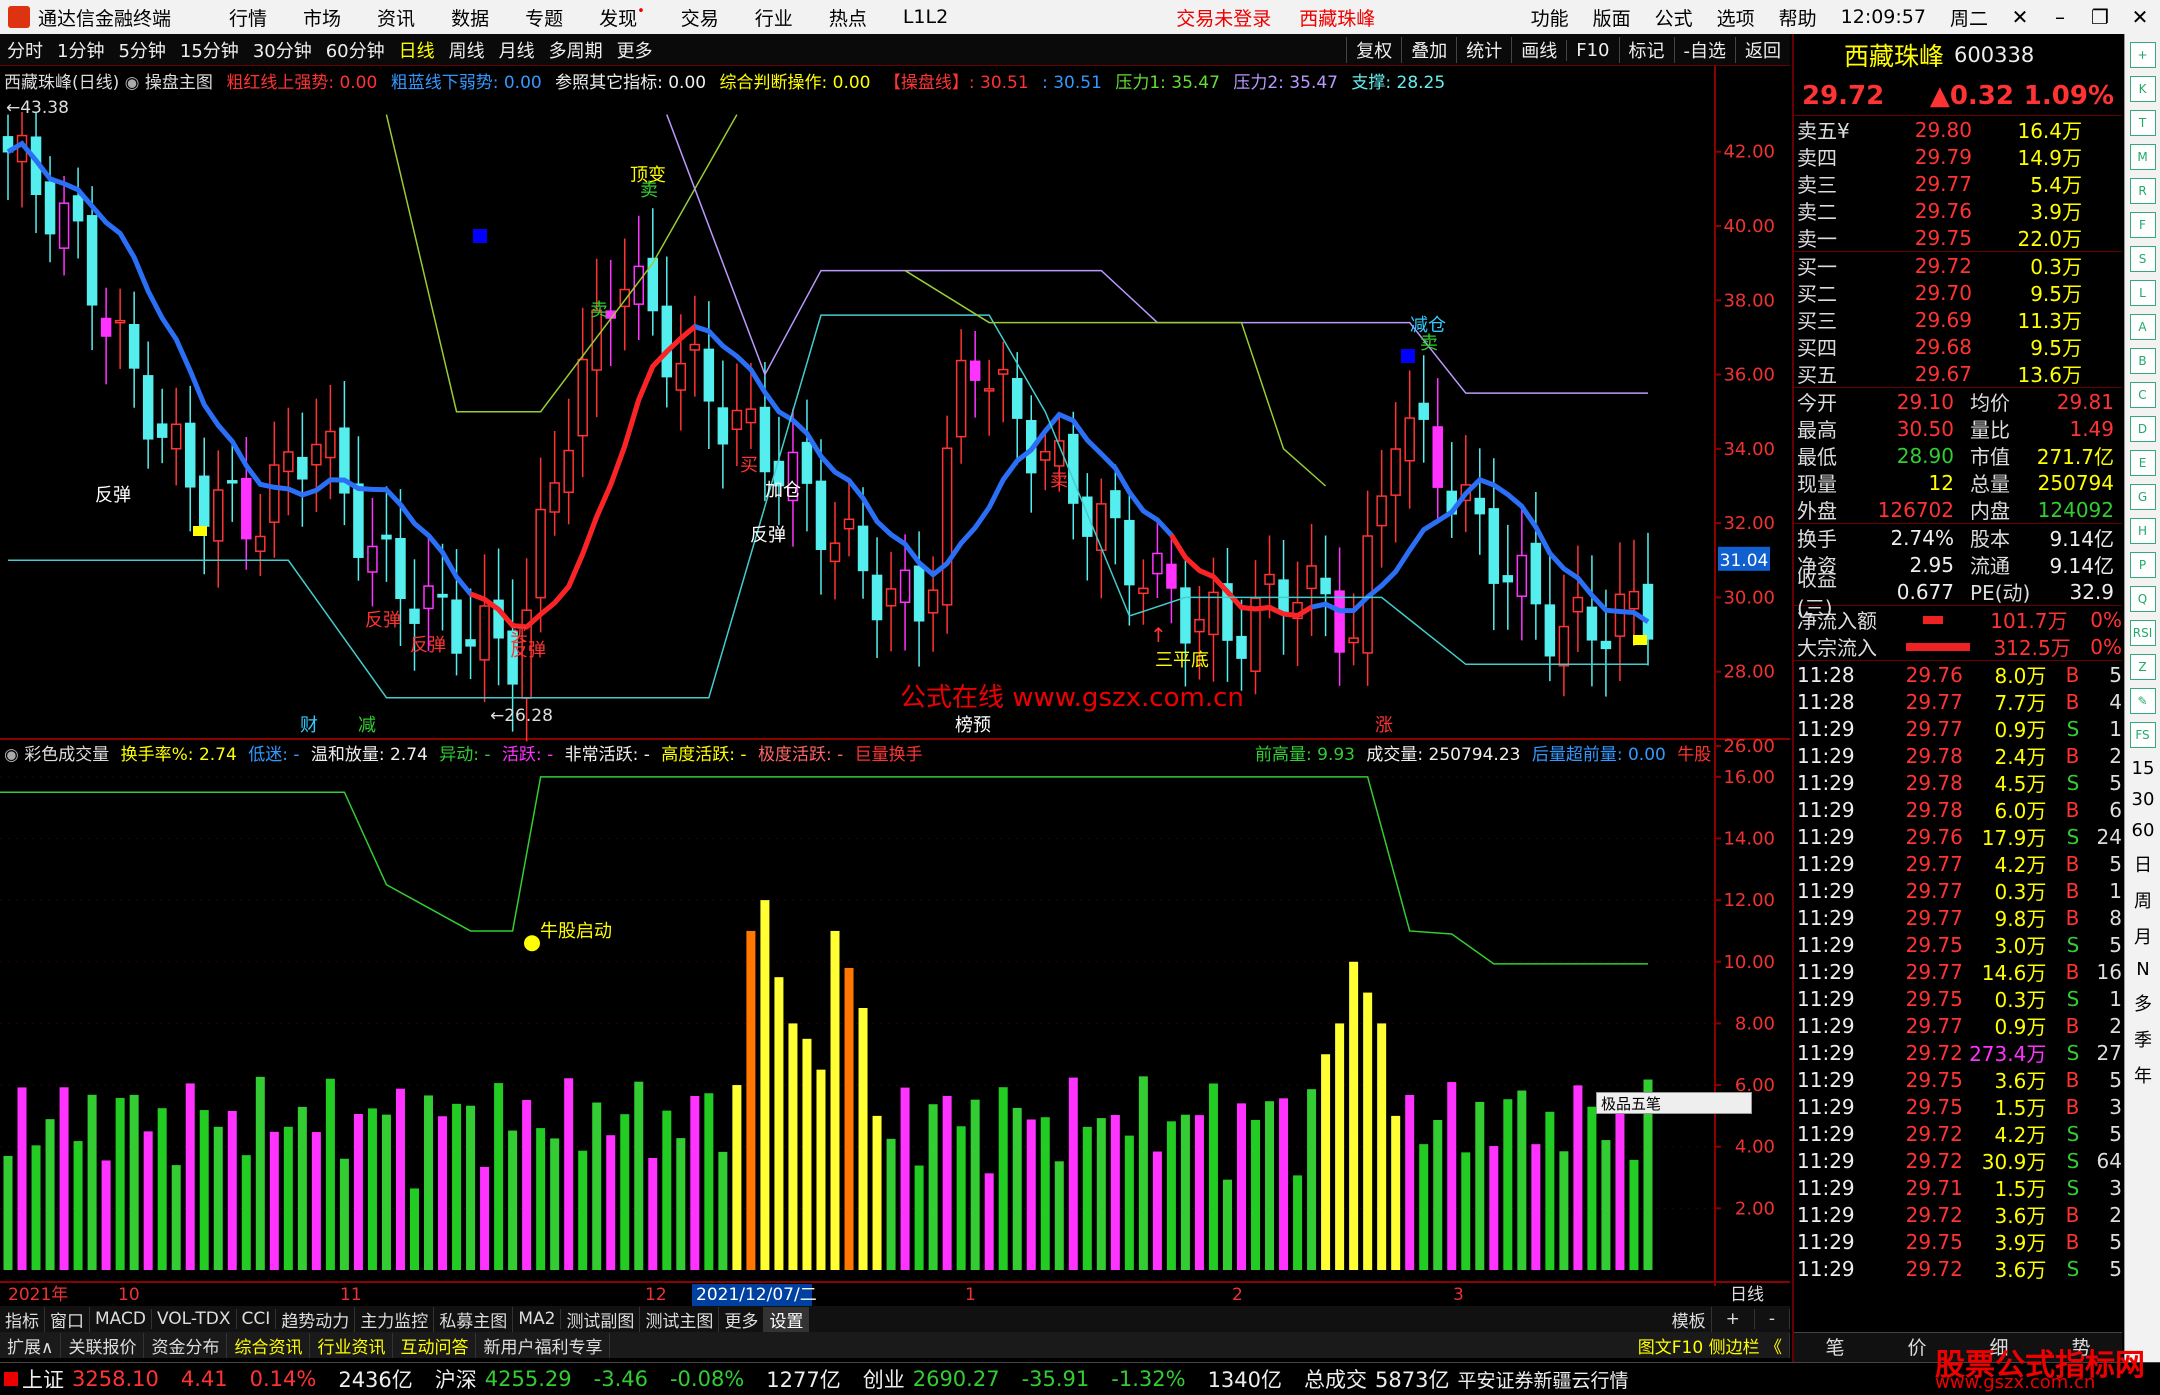 The height and width of the screenshot is (1395, 2160). I want to click on tick-row: 11:29 29.71 1.5万 S 3, so click(1958, 1188).